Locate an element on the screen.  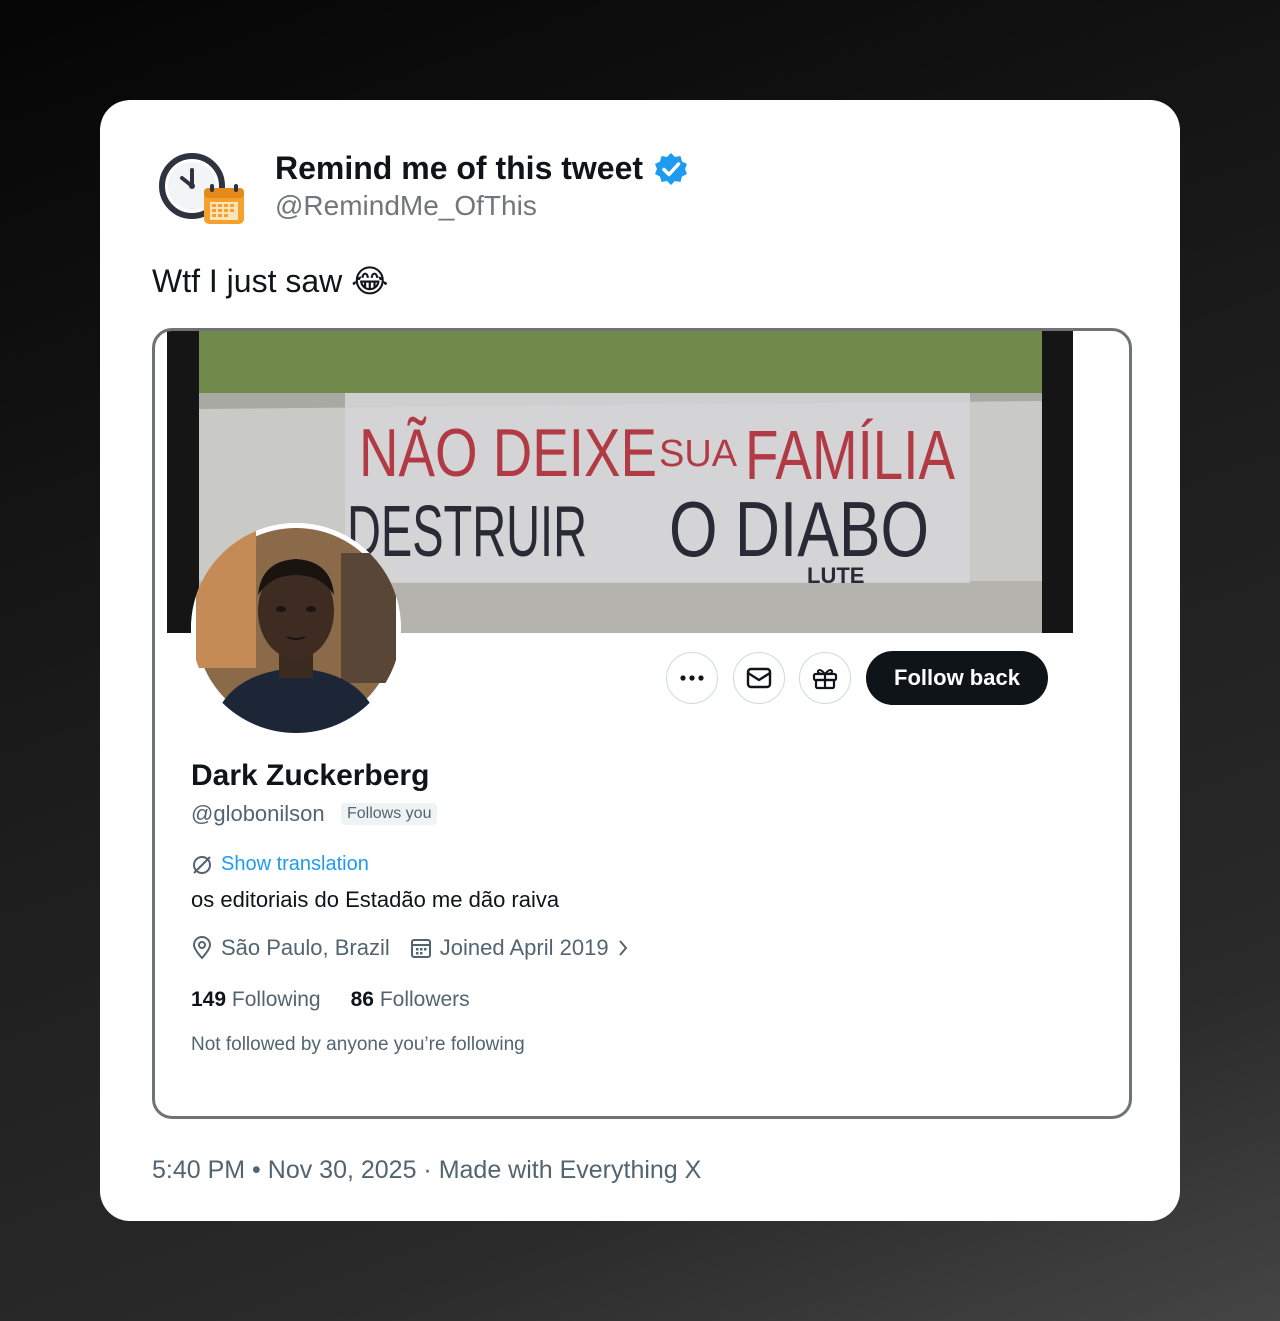
banner-text-1: NÃO DEIXE is located at coordinates (508, 453).